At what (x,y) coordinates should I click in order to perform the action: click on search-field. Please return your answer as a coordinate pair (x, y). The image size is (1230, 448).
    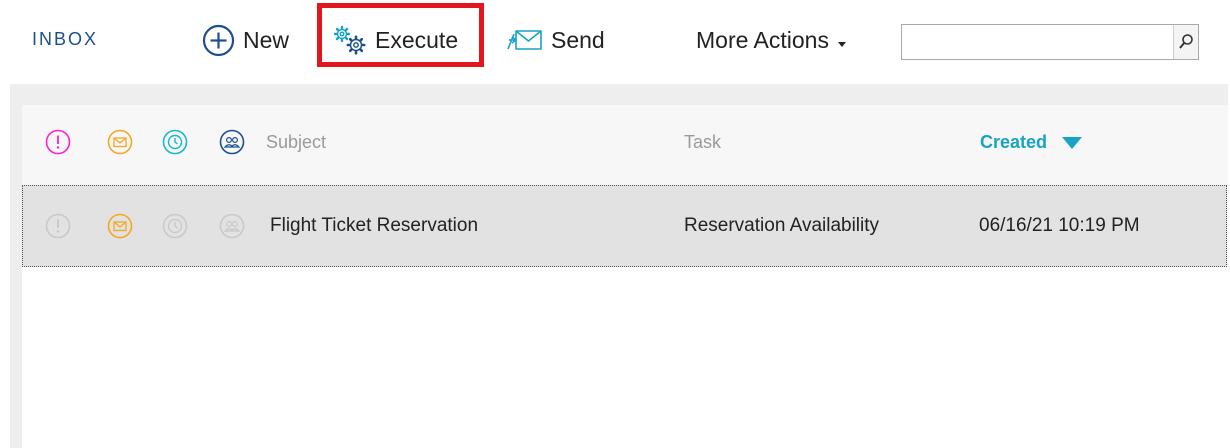
    Looking at the image, I should click on (1050, 42).